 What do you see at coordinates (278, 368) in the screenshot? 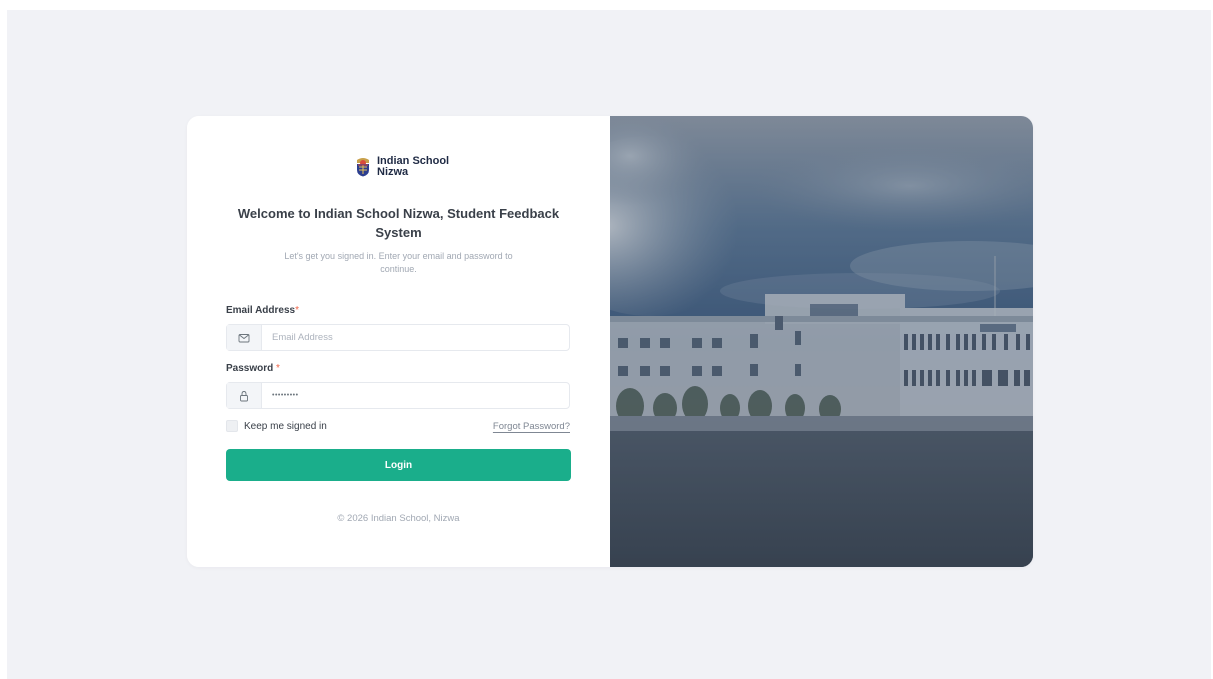
I see `password-required-mark: *` at bounding box center [278, 368].